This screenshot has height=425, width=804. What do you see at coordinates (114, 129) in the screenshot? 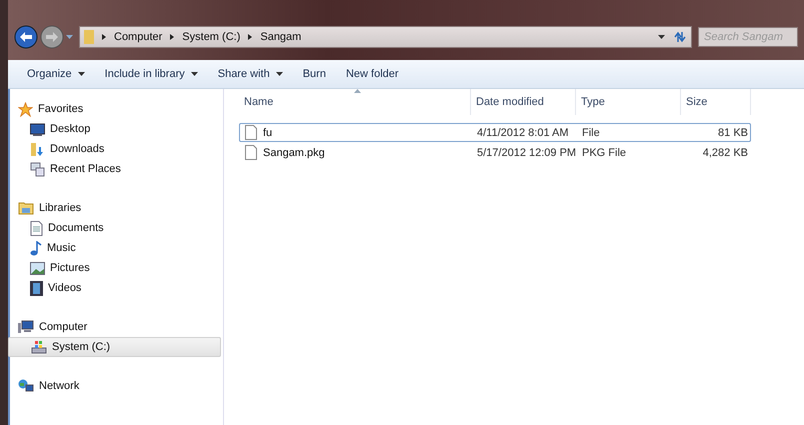
I see `nav-item: Desktop` at bounding box center [114, 129].